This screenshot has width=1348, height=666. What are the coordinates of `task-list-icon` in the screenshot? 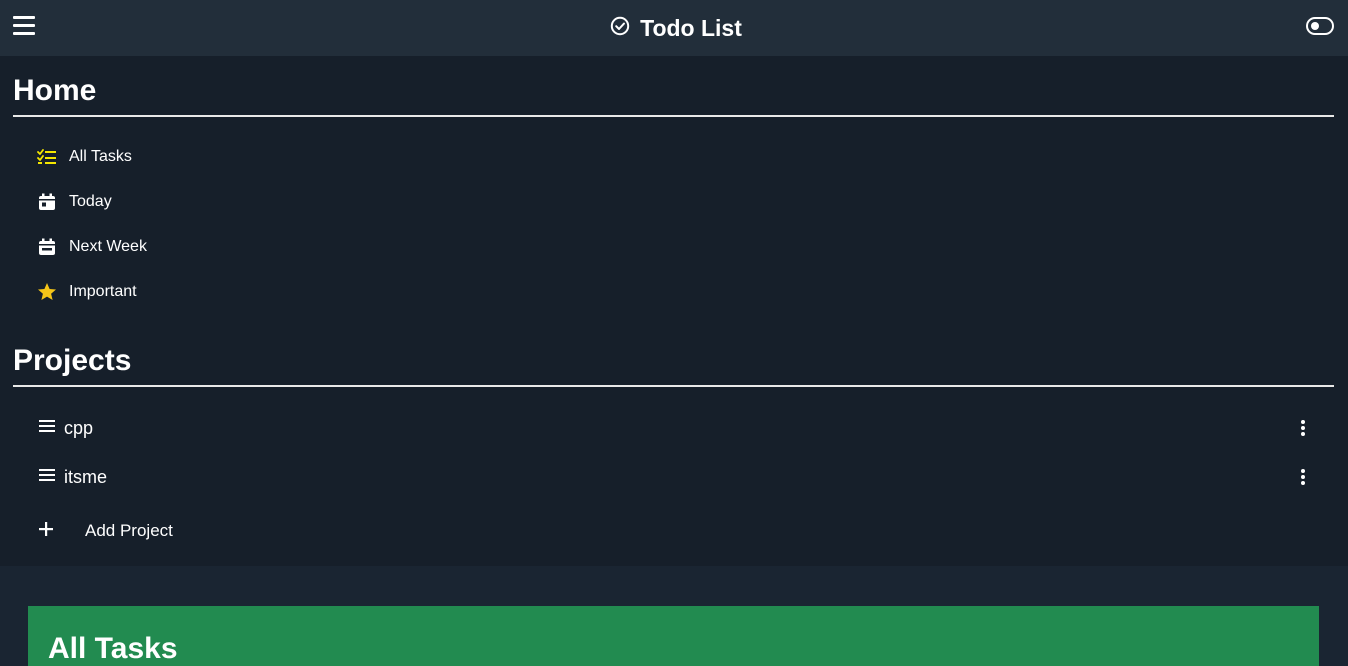 It's located at (47, 157).